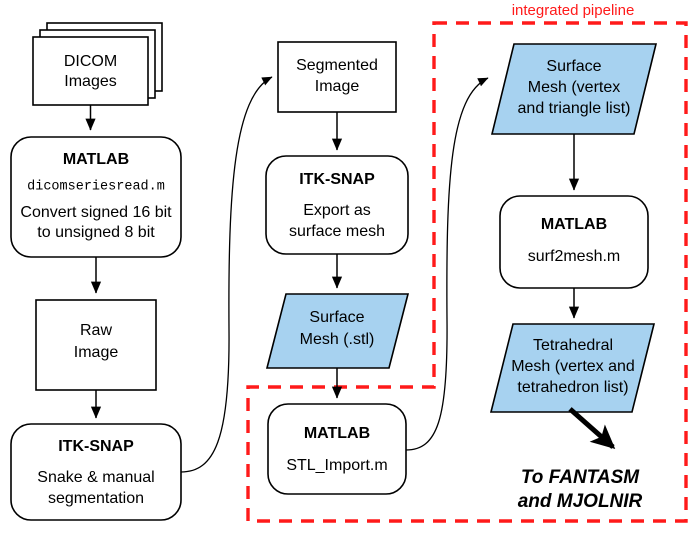 This screenshot has width=699, height=535. What do you see at coordinates (573, 66) in the screenshot?
I see `surface-mesh-vertex-line1: Surface` at bounding box center [573, 66].